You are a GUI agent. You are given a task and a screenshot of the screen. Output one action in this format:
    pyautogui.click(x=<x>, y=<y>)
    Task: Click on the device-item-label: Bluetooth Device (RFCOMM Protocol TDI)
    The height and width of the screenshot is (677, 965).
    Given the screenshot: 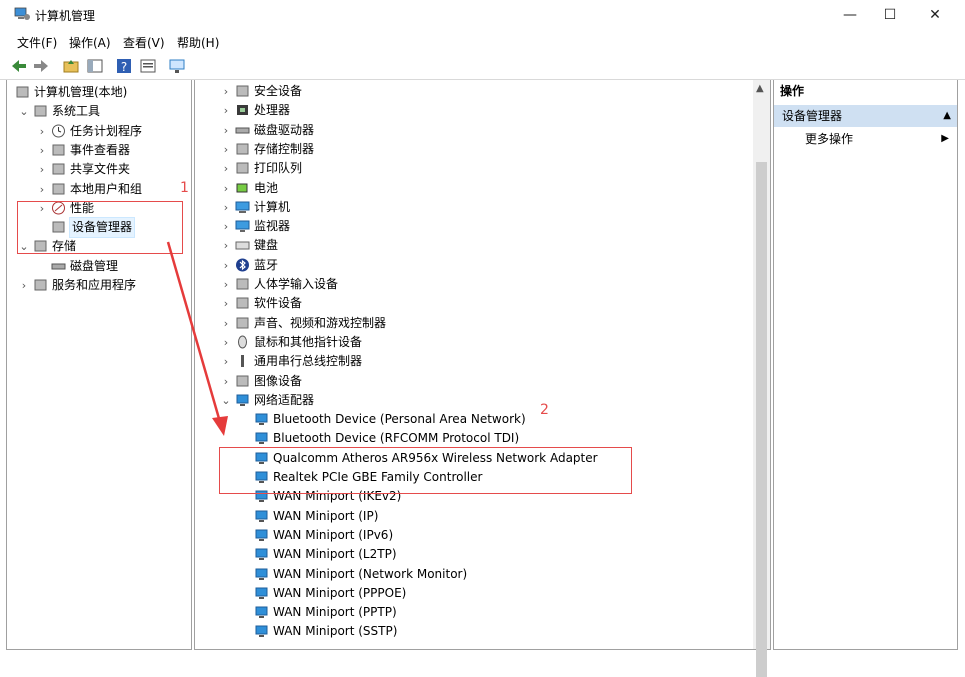 What is the action you would take?
    pyautogui.click(x=396, y=438)
    